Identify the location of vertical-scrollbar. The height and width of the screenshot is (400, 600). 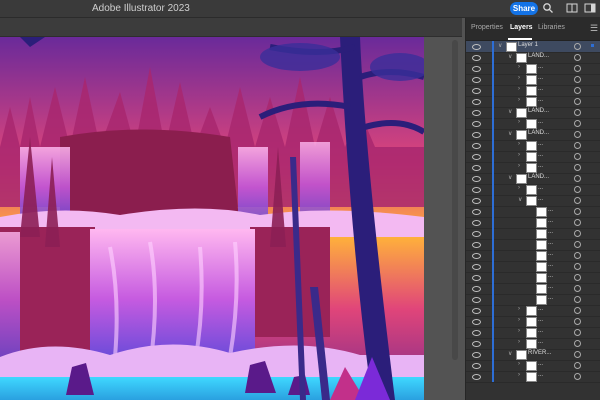
(455, 200).